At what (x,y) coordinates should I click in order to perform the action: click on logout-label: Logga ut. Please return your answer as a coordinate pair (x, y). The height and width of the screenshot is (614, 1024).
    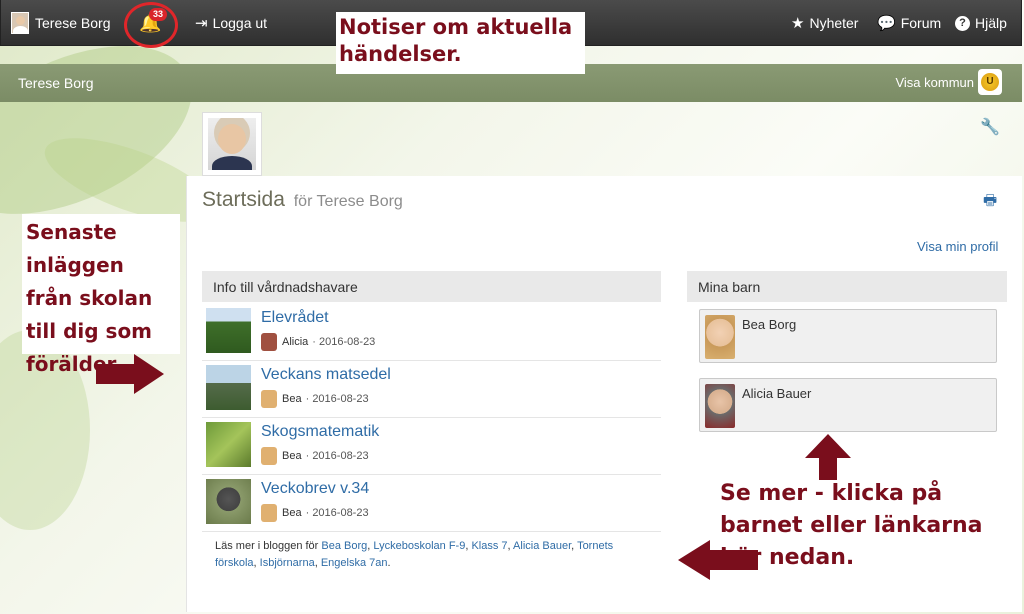
    Looking at the image, I should click on (240, 23).